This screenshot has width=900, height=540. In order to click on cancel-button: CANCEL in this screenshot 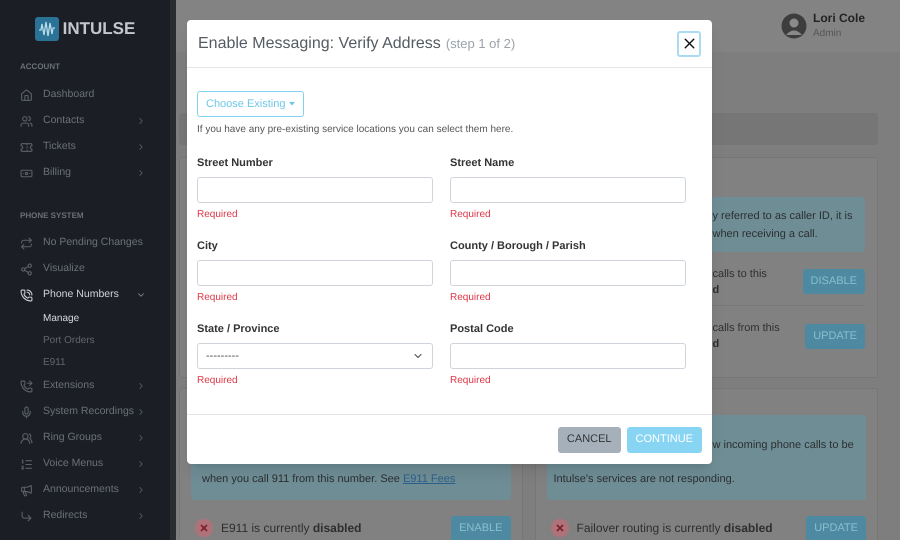, I will do `click(589, 439)`.